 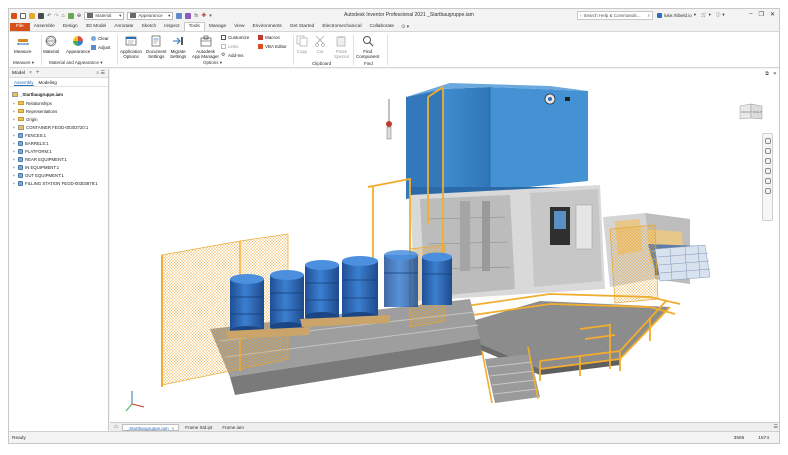 What do you see at coordinates (60, 103) in the screenshot?
I see `tree-node: + Relationships` at bounding box center [60, 103].